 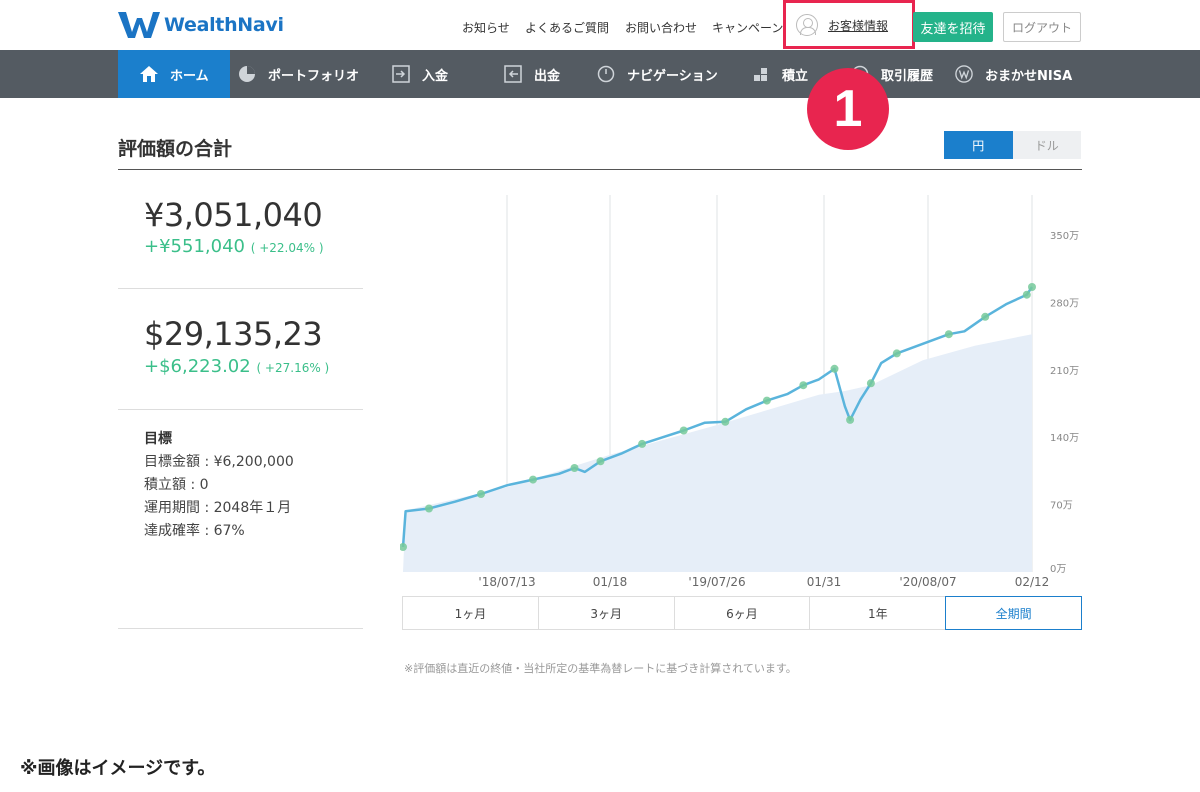 I want to click on x-tick-label: 01/18, so click(x=610, y=582).